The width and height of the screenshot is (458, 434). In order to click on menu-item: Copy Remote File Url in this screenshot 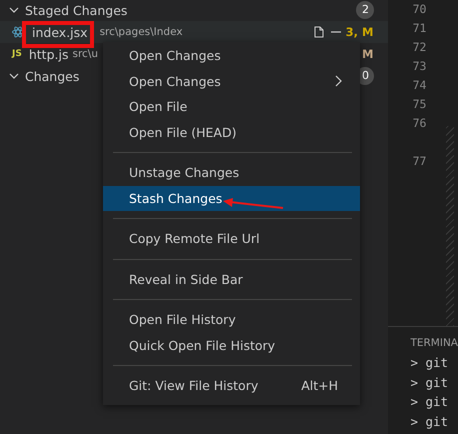, I will do `click(231, 239)`.